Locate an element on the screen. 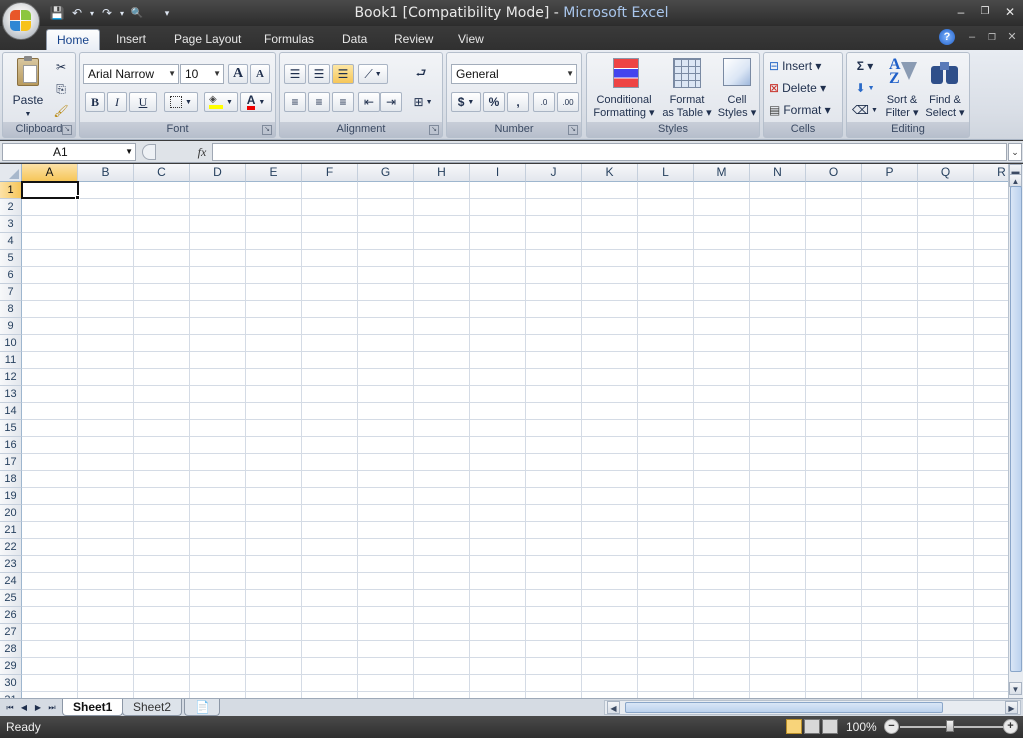 This screenshot has width=1023, height=738. font-launcher-icon: ↘ is located at coordinates (267, 130).